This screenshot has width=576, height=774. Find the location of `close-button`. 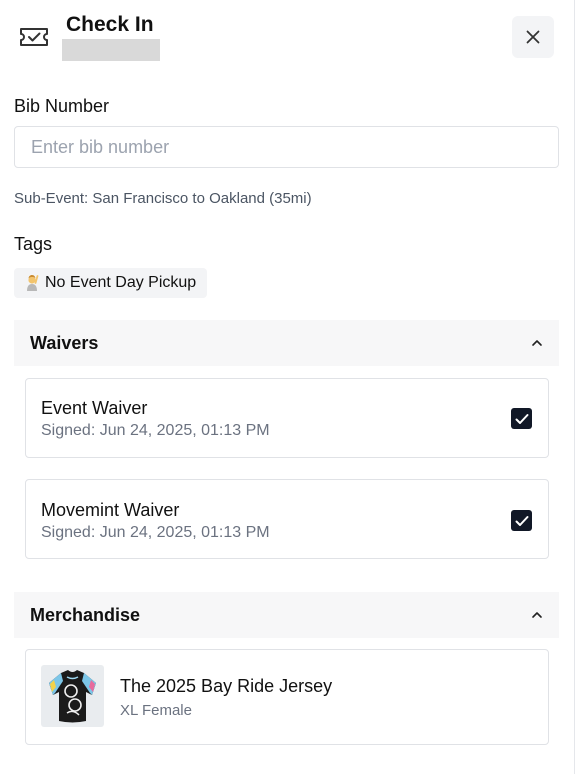

close-button is located at coordinates (533, 37).